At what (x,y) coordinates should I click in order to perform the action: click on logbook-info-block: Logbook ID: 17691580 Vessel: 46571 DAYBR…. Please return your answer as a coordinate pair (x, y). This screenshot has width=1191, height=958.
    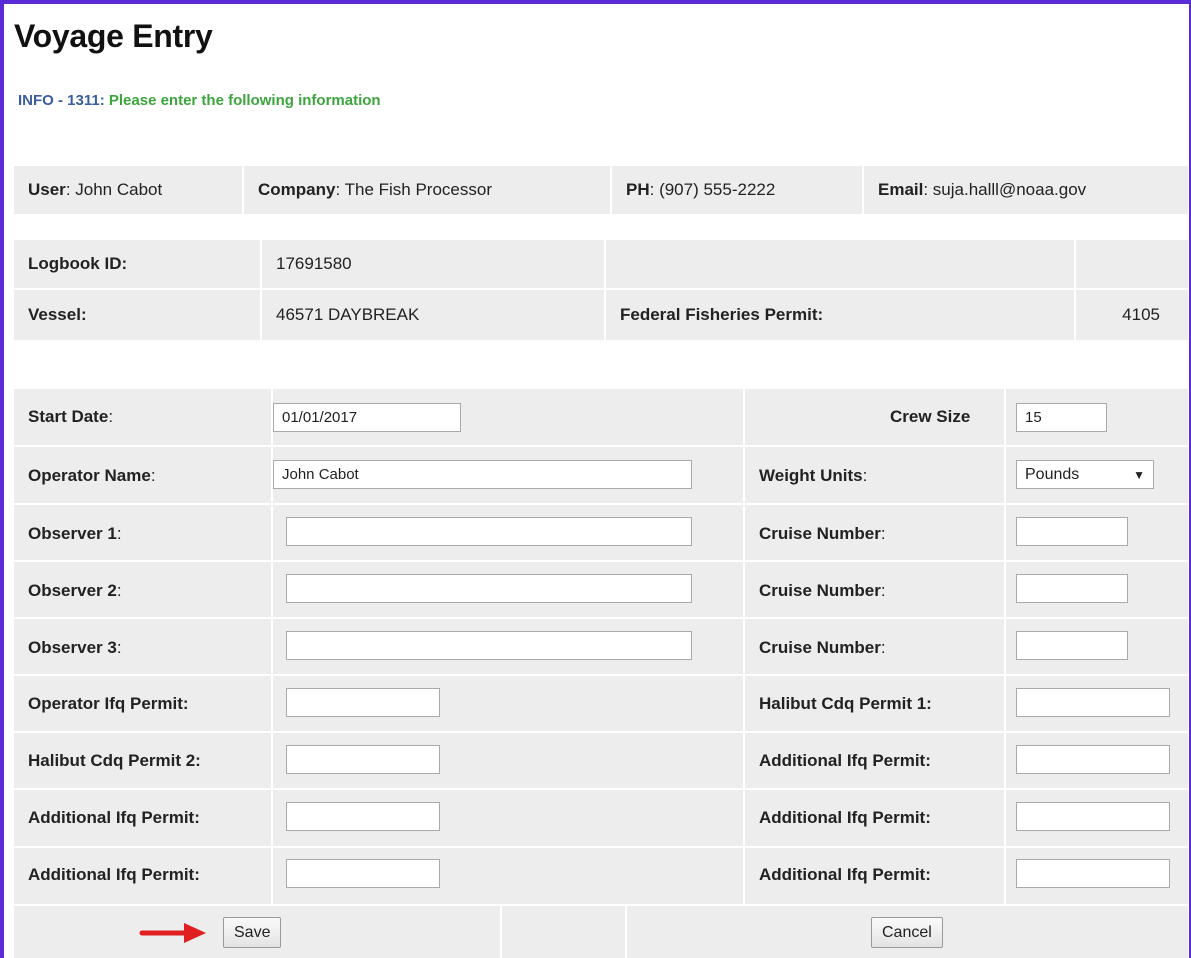
    Looking at the image, I should click on (601, 290).